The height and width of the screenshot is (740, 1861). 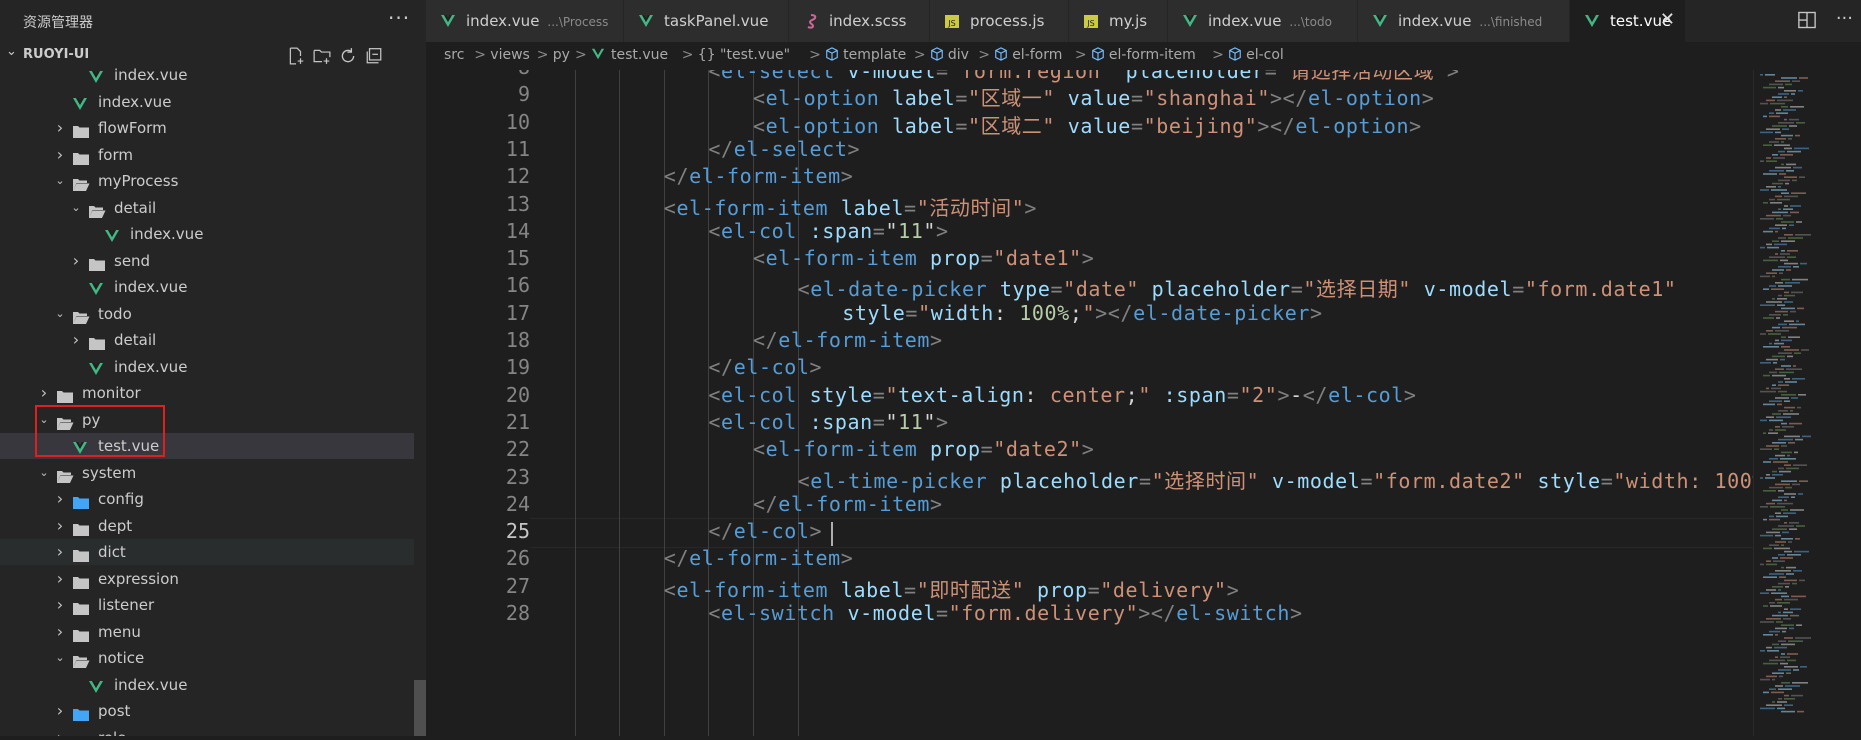 What do you see at coordinates (926, 313) in the screenshot?
I see `code-line: style="width: 100%;"></el-date-picker>` at bounding box center [926, 313].